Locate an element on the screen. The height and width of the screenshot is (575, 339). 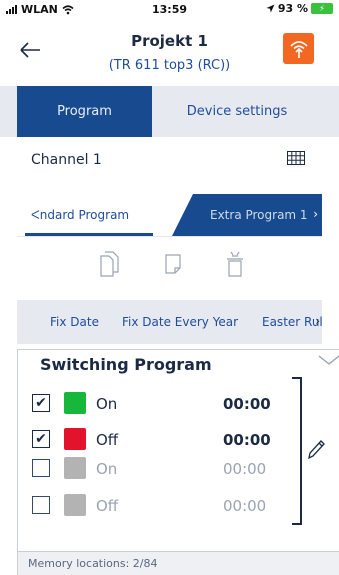
memory-locations-label: Memory locations: 2/84 is located at coordinates (93, 563).